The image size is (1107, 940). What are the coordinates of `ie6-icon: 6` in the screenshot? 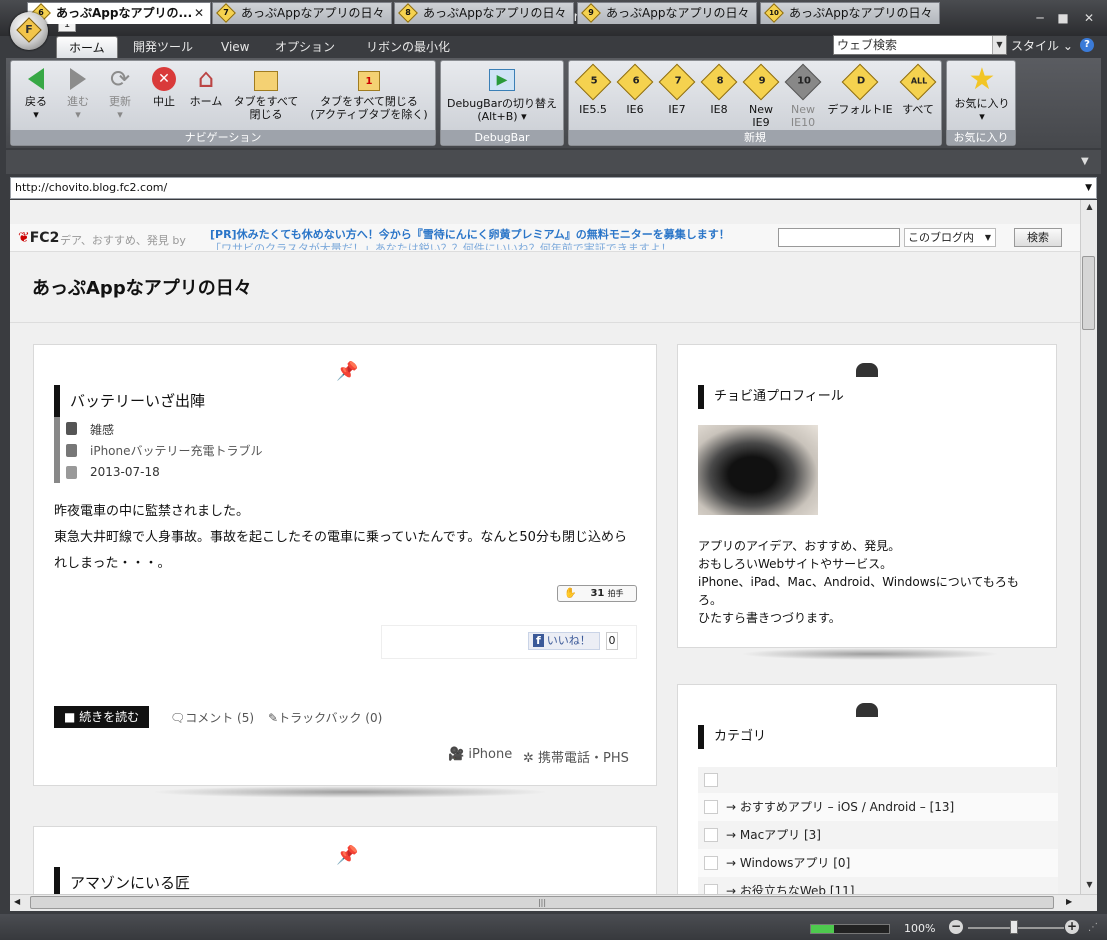 It's located at (635, 82).